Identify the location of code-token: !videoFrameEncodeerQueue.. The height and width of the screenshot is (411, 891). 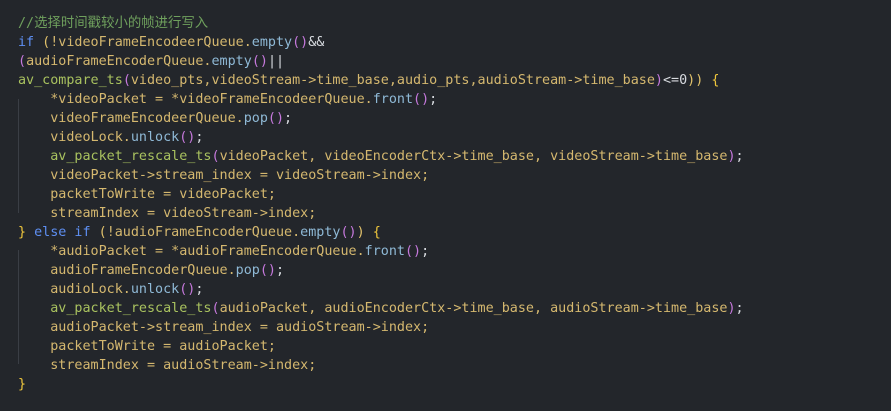
(151, 42).